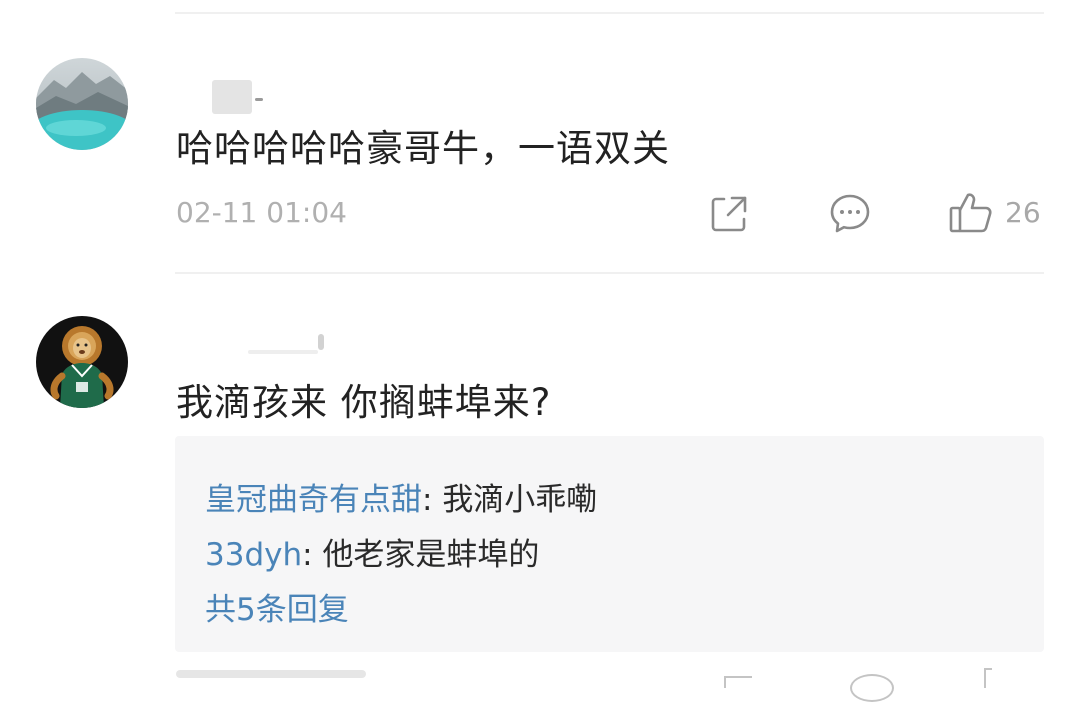 The height and width of the screenshot is (702, 1070). Describe the element at coordinates (313, 500) in the screenshot. I see `reply-author: 皇冠曲奇有点甜` at that location.